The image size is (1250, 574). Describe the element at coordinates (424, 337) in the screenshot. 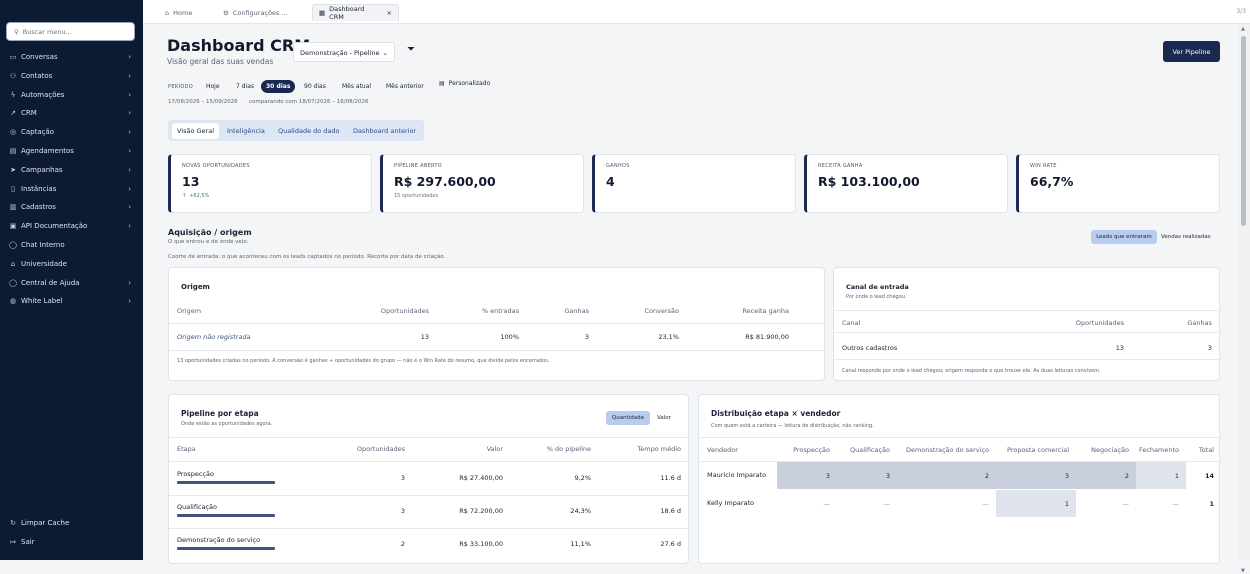

I see `origem-row-ops: 13` at that location.